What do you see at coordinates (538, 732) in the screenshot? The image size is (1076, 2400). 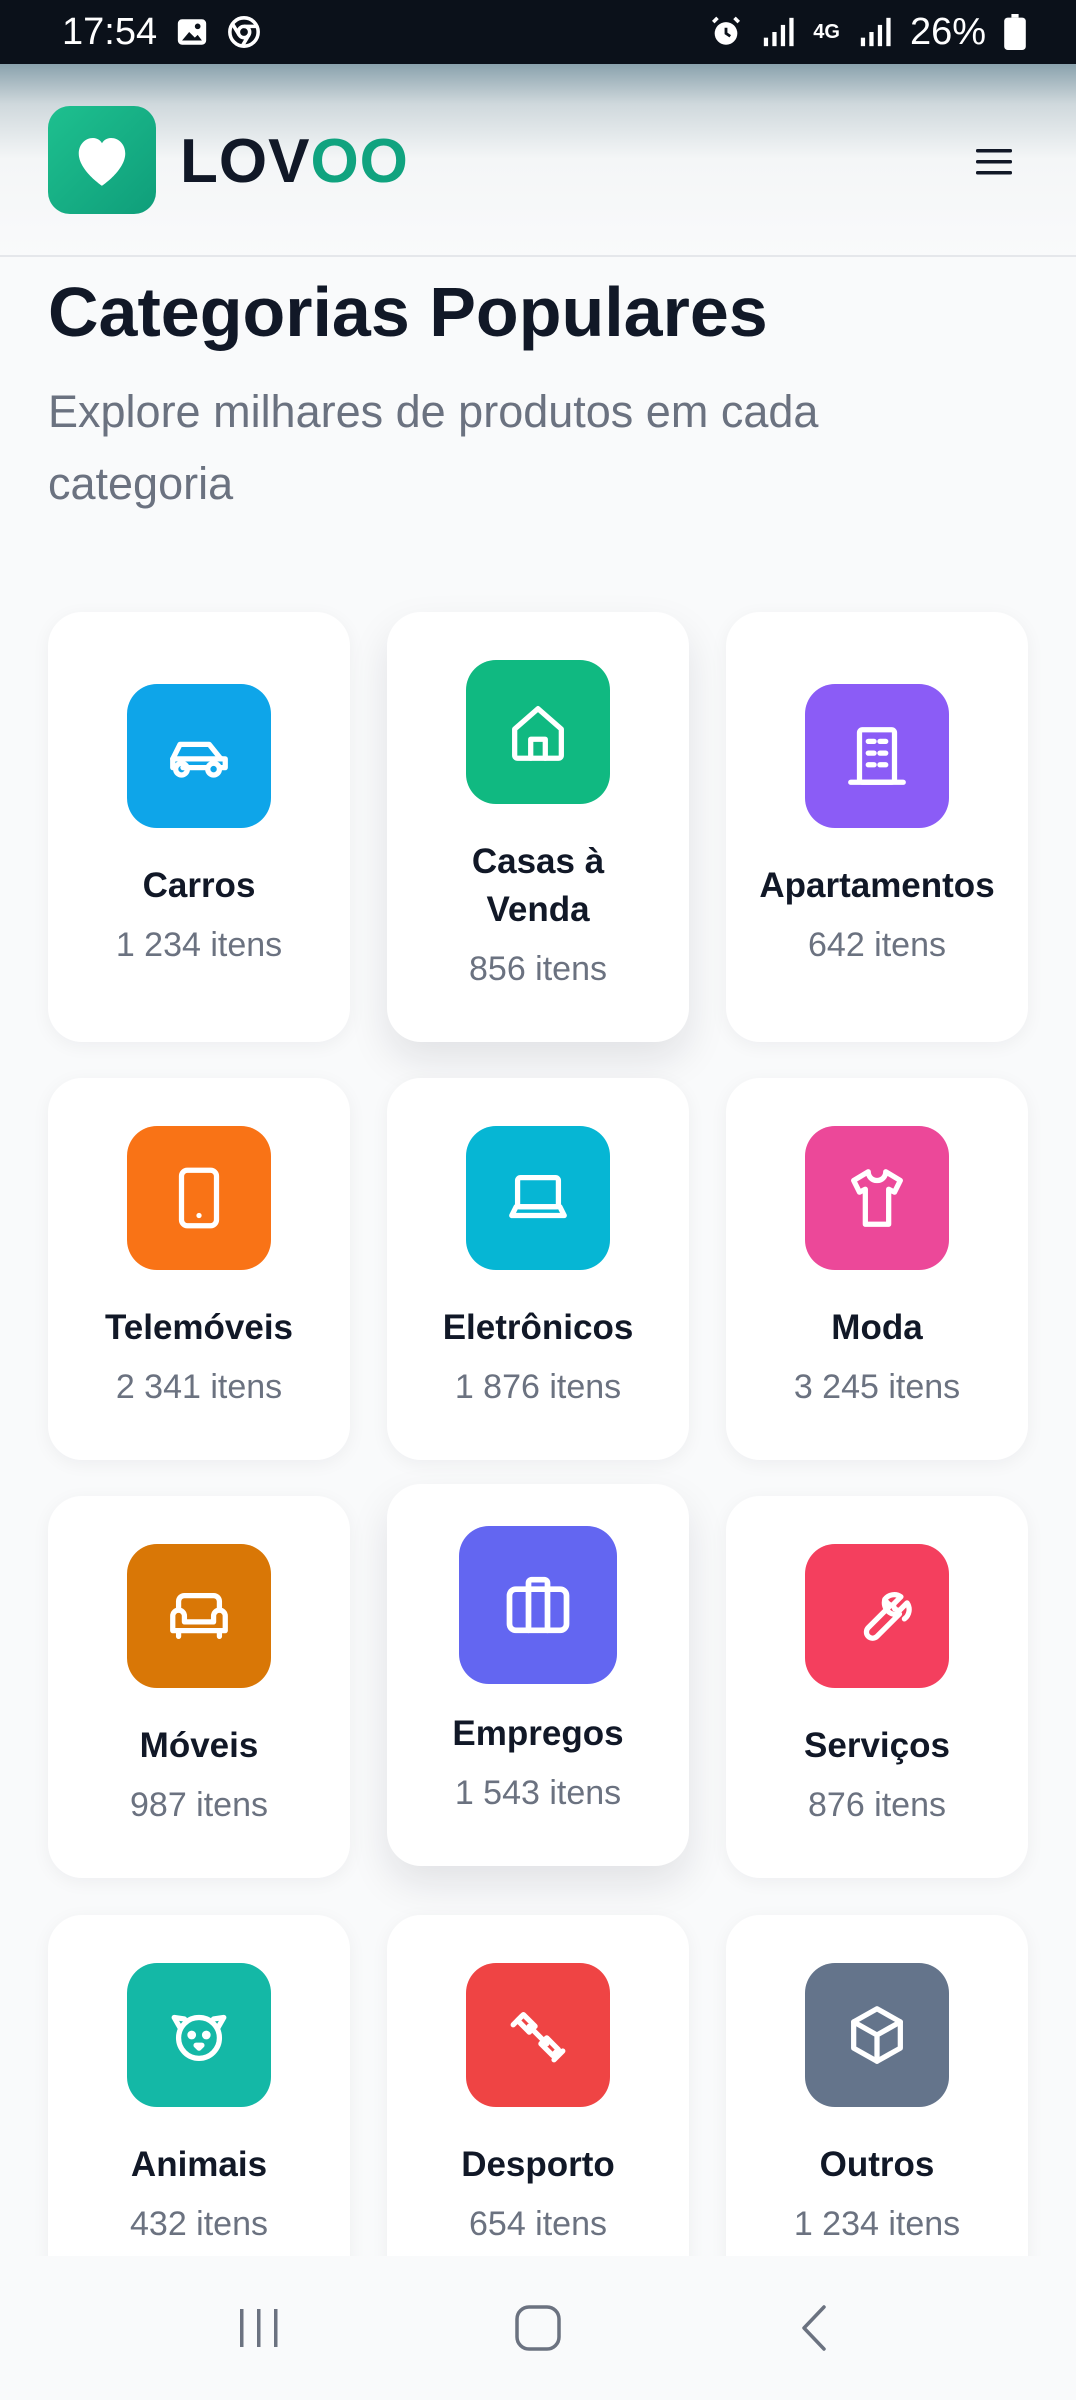 I see `house-icon` at bounding box center [538, 732].